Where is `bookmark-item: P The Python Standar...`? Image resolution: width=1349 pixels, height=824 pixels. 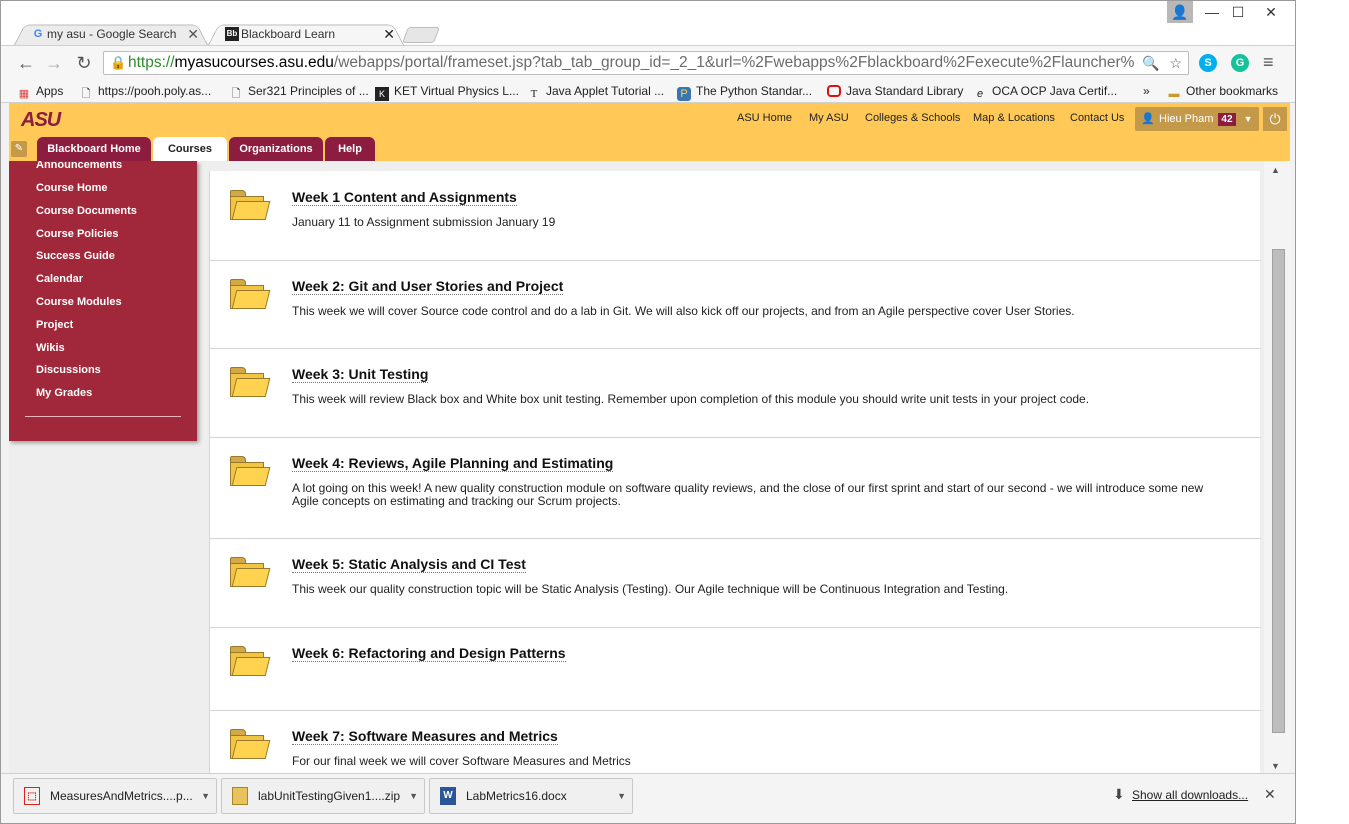
bookmark-item: P The Python Standar... is located at coordinates (744, 92).